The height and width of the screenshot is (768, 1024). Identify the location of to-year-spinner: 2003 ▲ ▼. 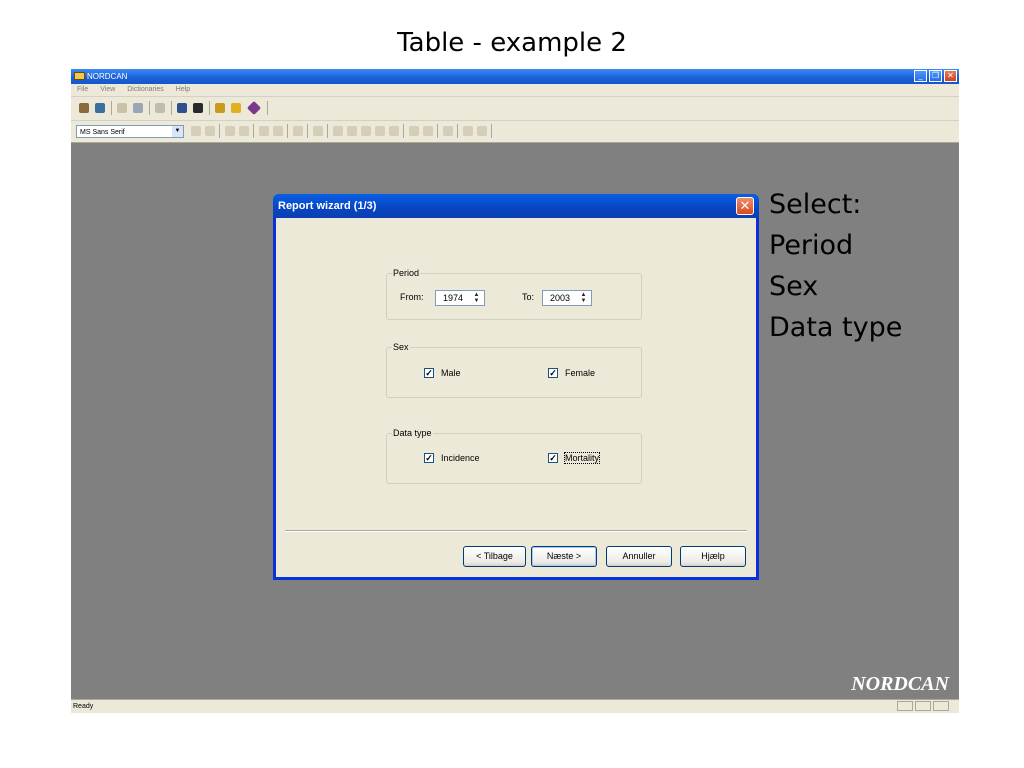
(567, 298).